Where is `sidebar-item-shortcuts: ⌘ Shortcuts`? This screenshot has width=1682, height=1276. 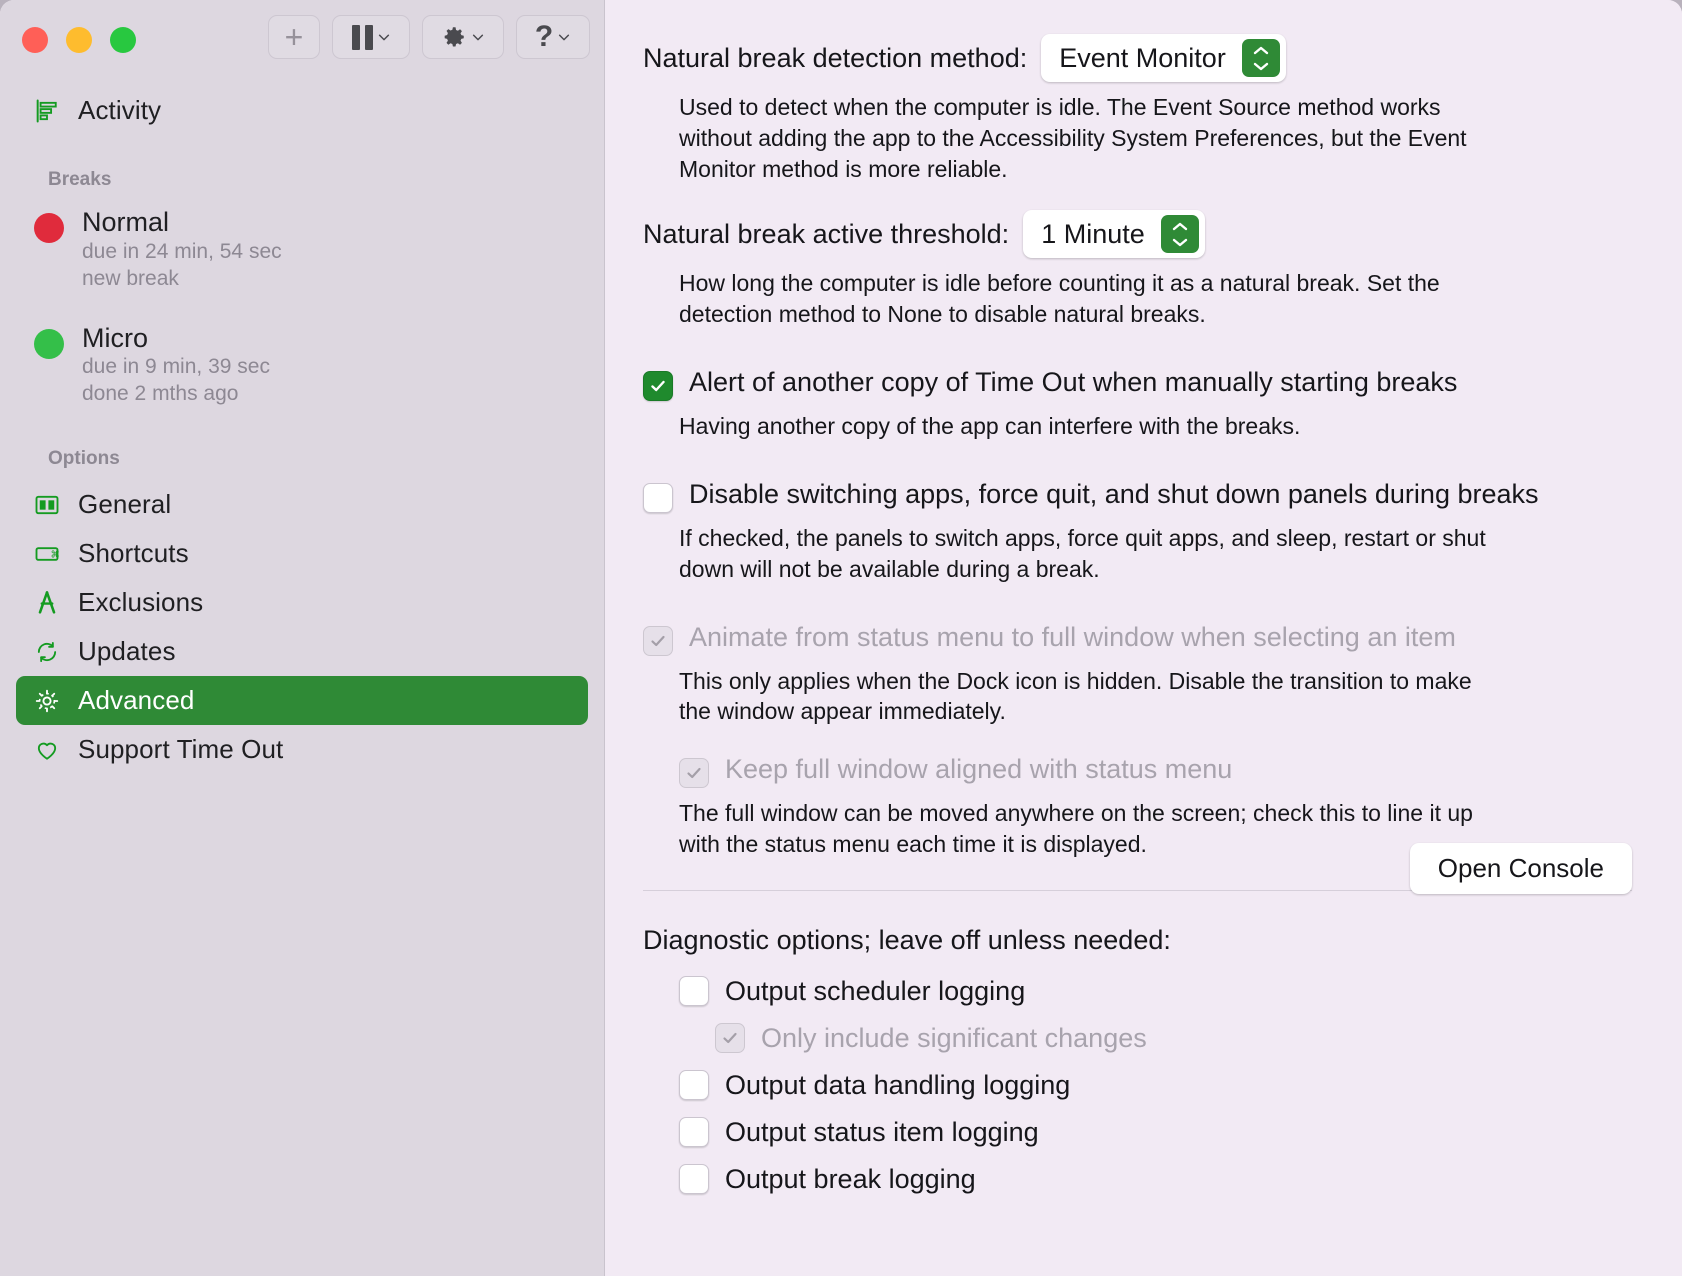 sidebar-item-shortcuts: ⌘ Shortcuts is located at coordinates (302, 553).